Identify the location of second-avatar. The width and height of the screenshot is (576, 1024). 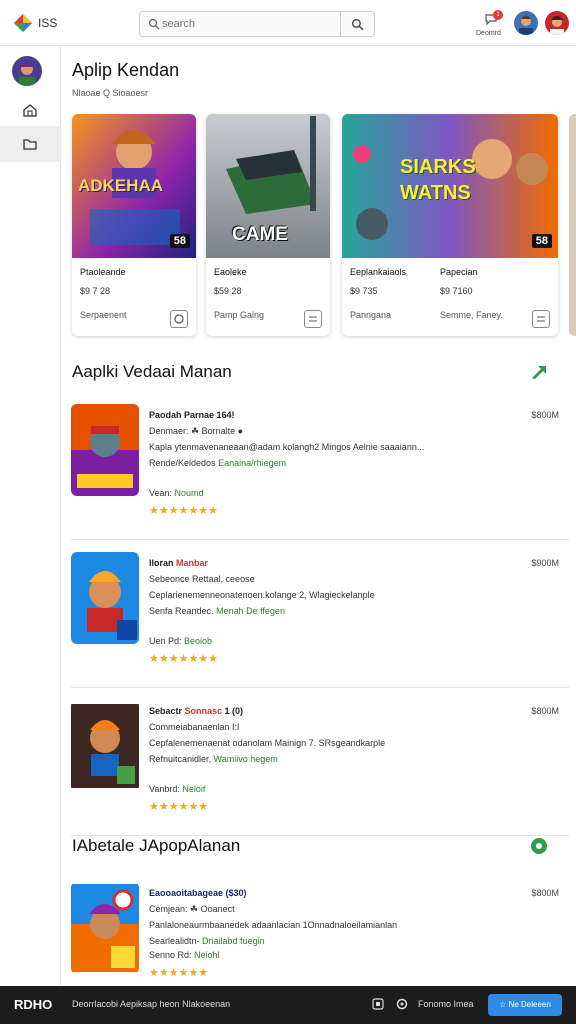
(557, 23).